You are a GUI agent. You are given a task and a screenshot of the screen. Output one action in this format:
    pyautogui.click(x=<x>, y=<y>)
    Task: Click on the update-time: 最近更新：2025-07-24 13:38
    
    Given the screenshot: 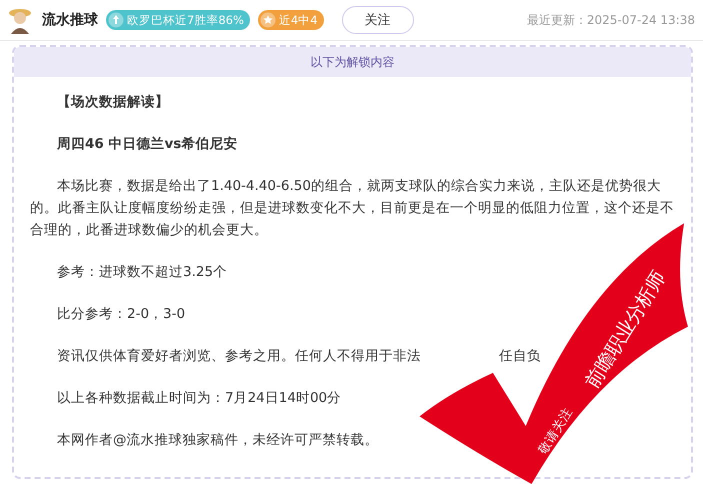 What is the action you would take?
    pyautogui.click(x=610, y=20)
    